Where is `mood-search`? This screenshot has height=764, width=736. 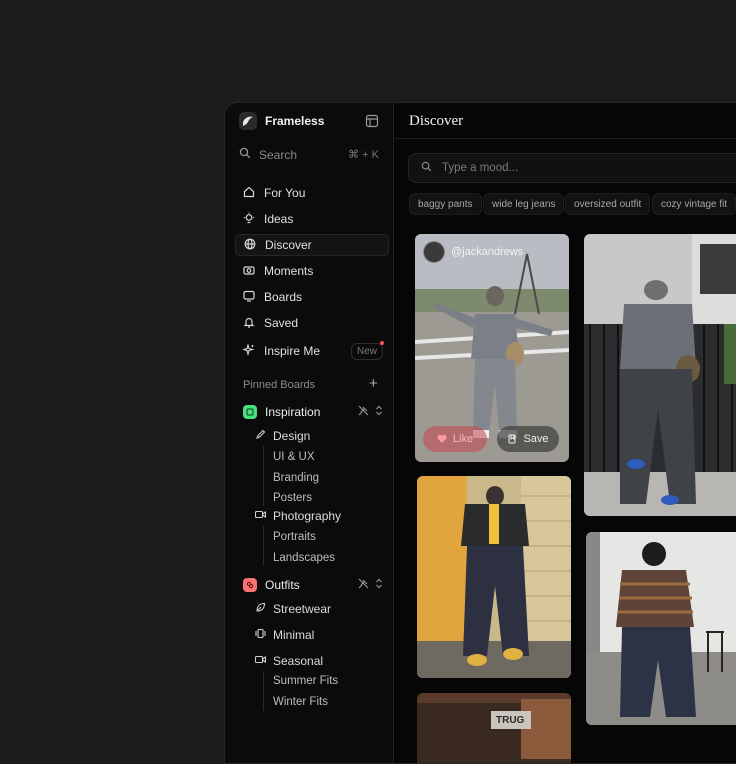 mood-search is located at coordinates (572, 168).